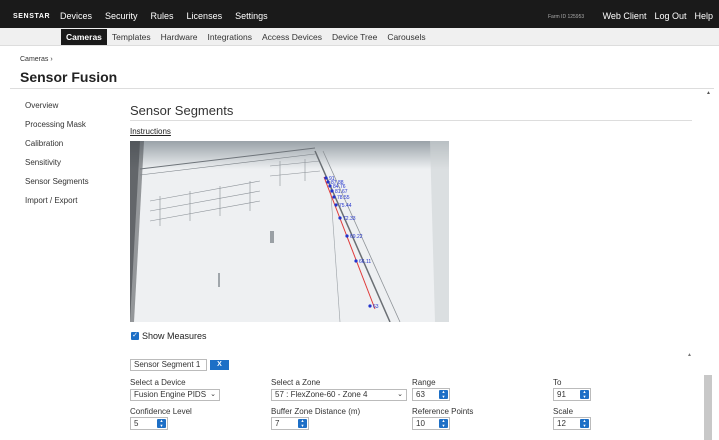 The width and height of the screenshot is (719, 440). Describe the element at coordinates (376, 307) in the screenshot. I see `measure-label: 63` at that location.